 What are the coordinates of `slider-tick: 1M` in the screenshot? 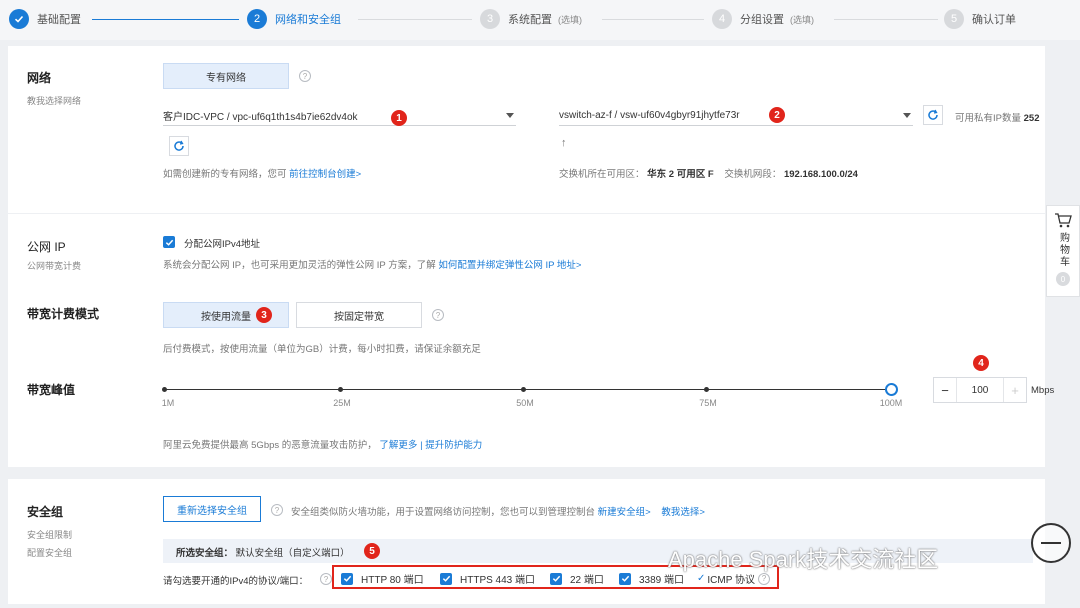 It's located at (168, 403).